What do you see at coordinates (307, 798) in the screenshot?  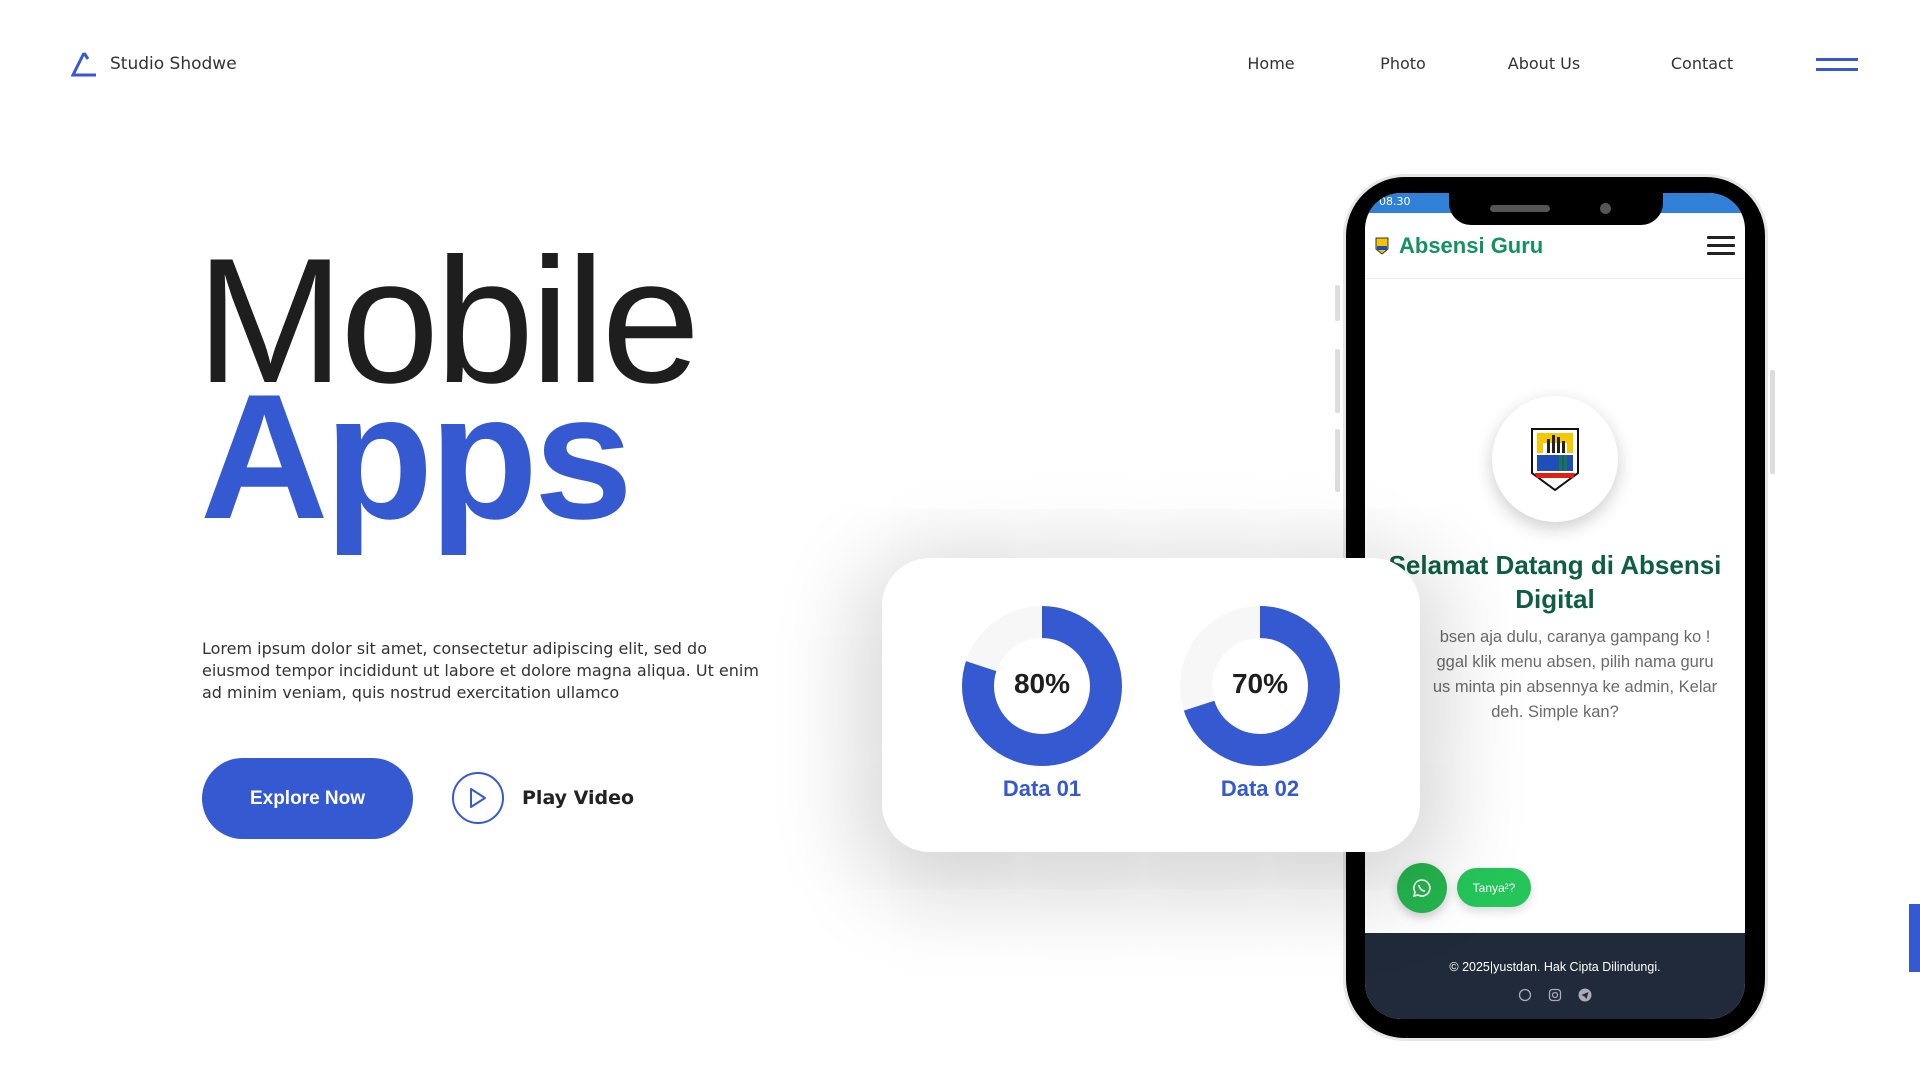 I see `explore-now-button: Explore Now` at bounding box center [307, 798].